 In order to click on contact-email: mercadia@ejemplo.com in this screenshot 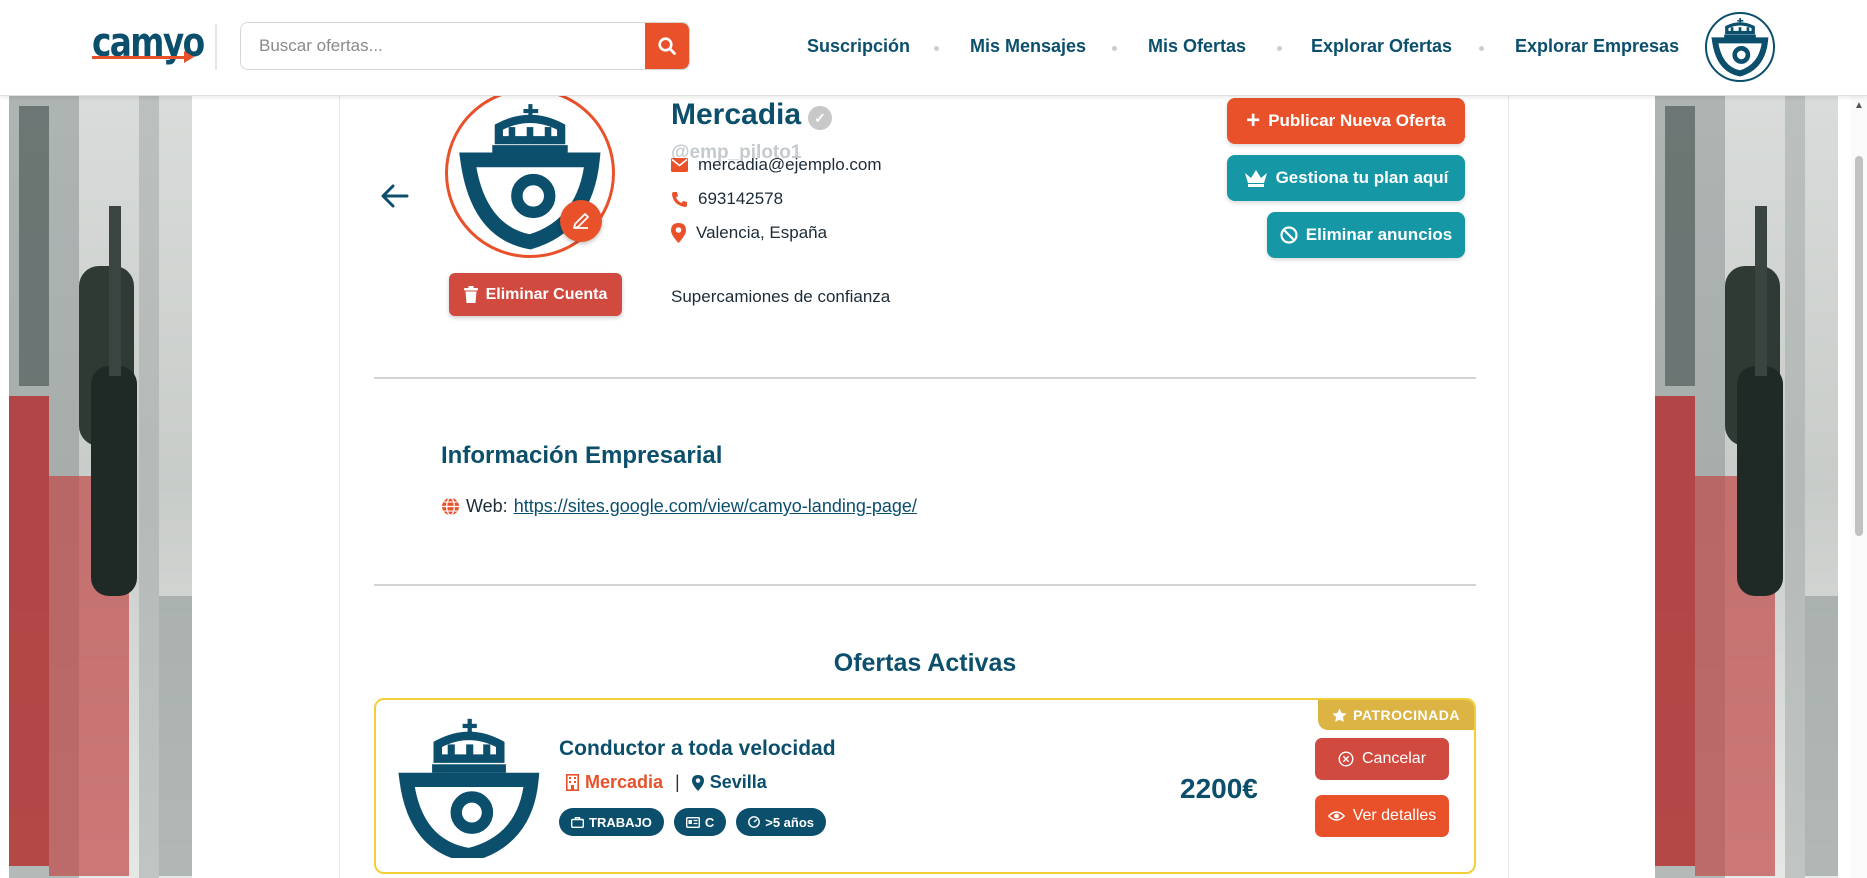, I will do `click(776, 165)`.